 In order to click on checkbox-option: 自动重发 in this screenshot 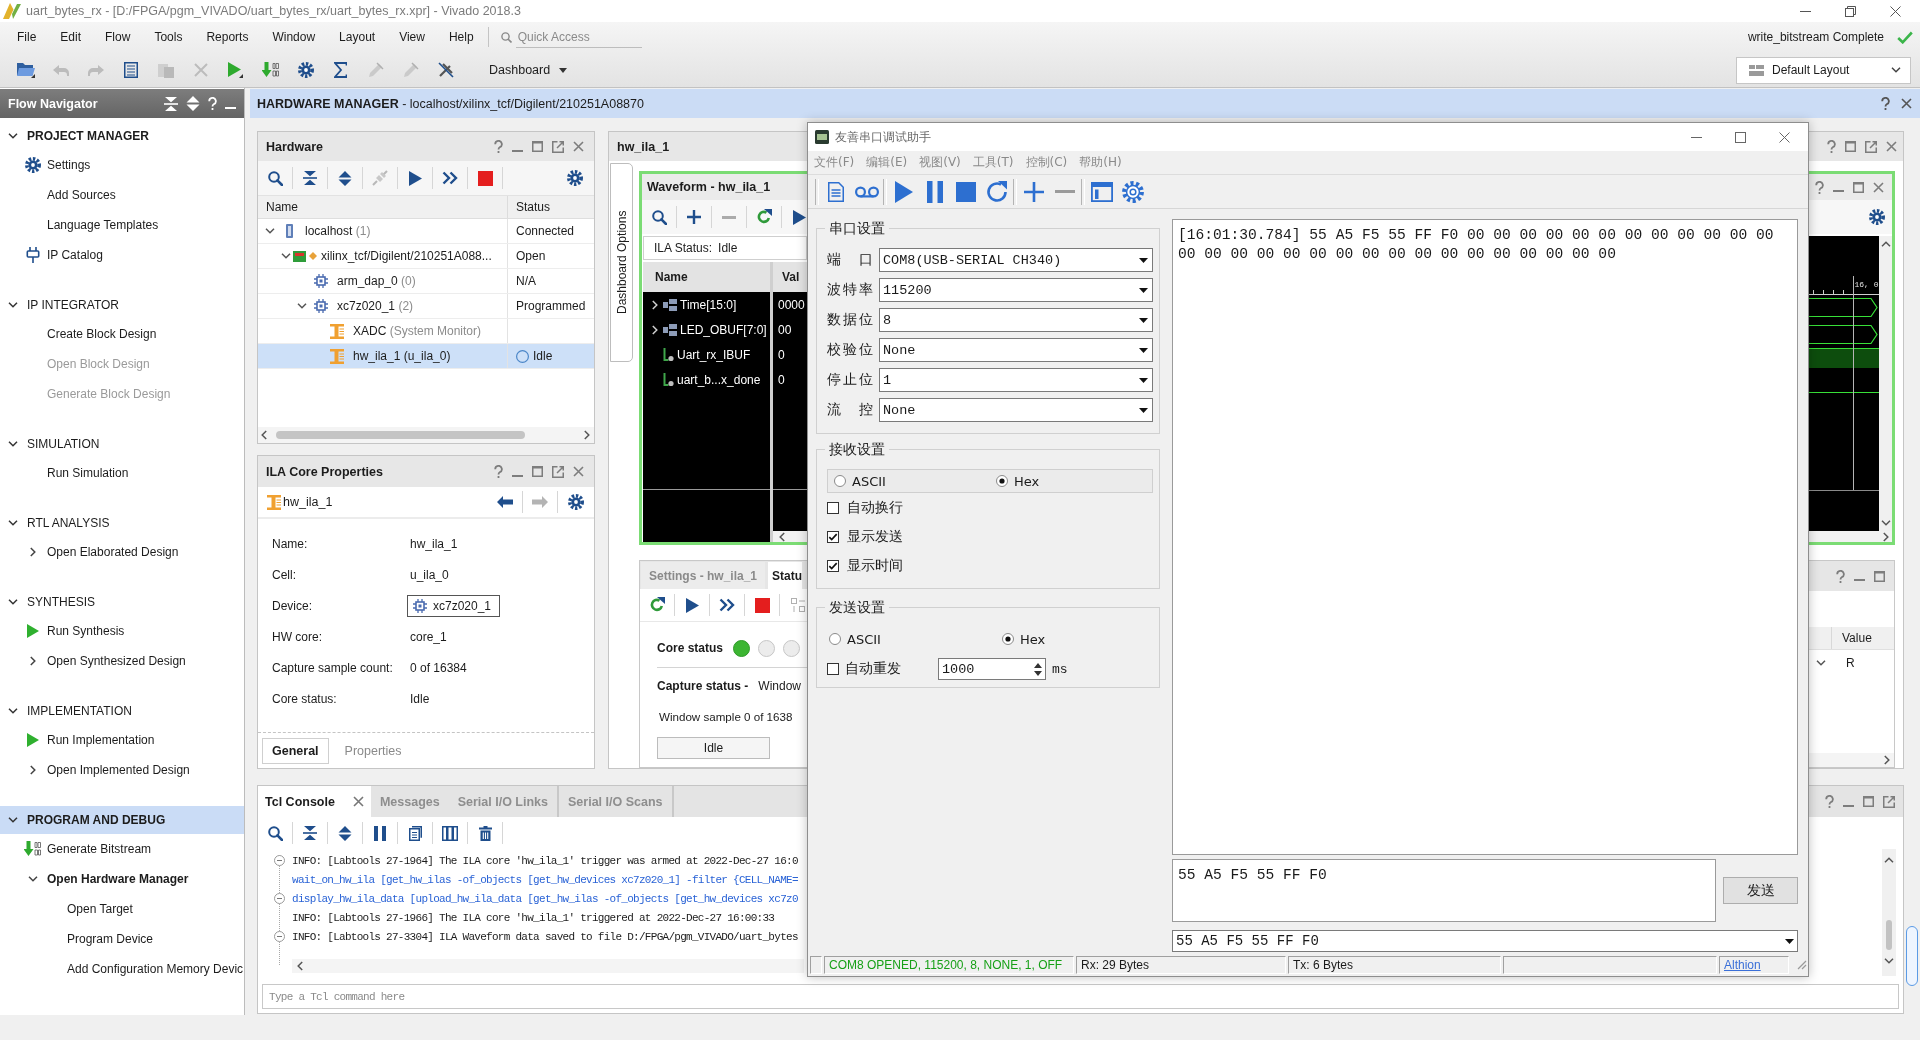, I will do `click(864, 669)`.